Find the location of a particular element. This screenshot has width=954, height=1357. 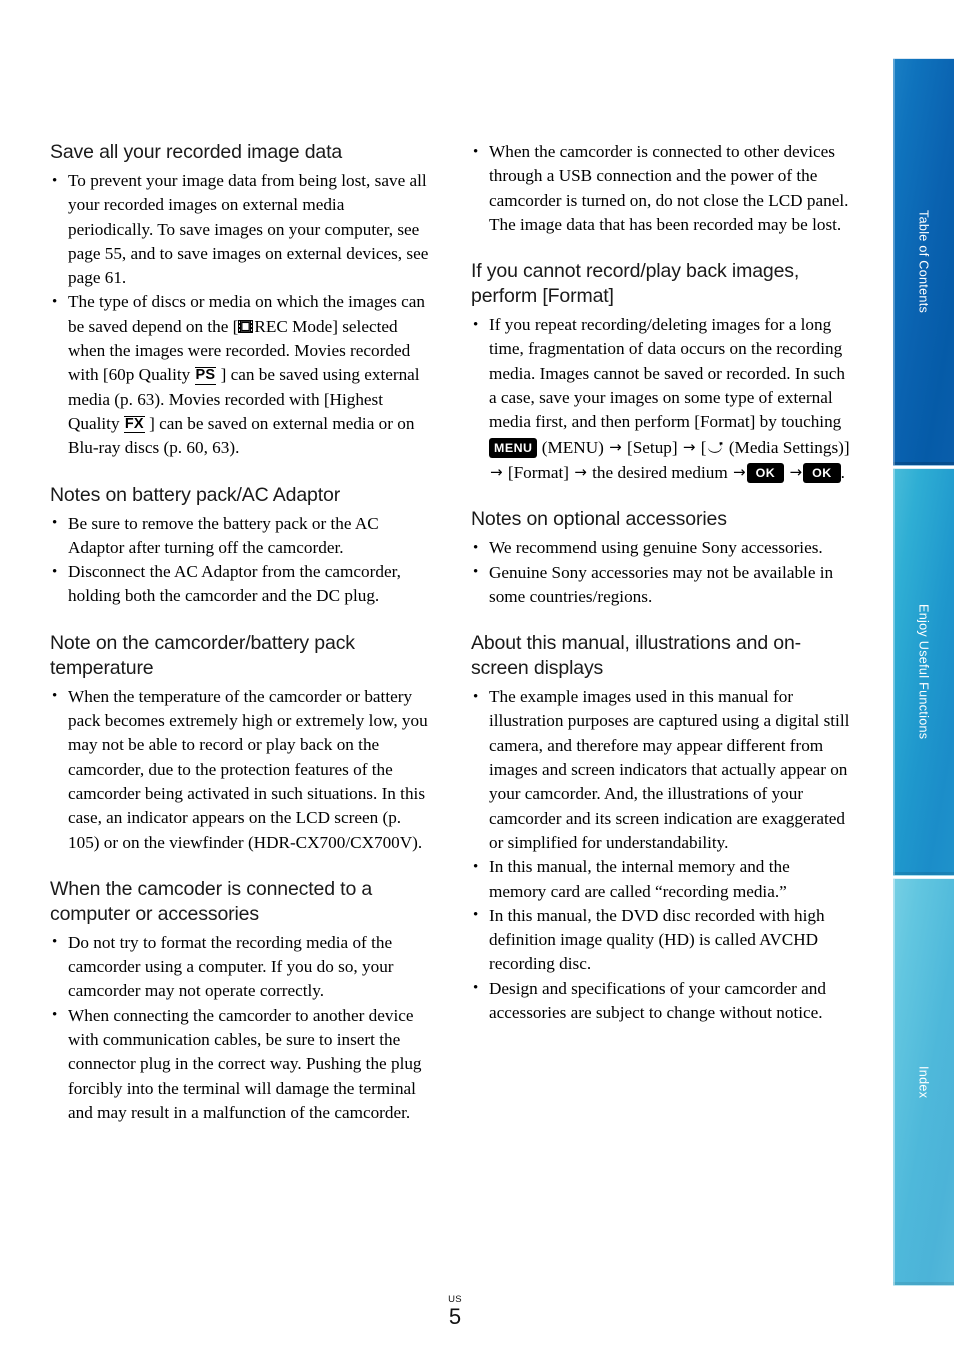

sidebar-tab-label: Index is located at coordinates (923, 1082).